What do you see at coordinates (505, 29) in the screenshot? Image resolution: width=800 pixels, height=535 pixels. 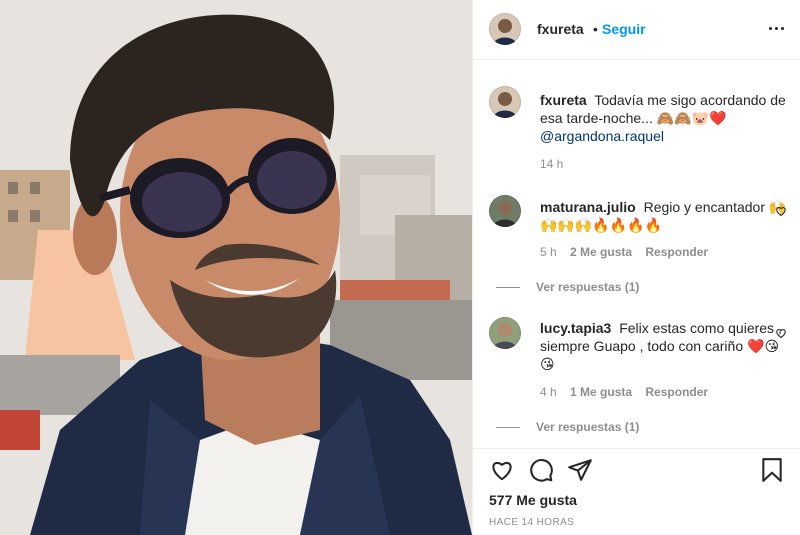 I see `author-avatar` at bounding box center [505, 29].